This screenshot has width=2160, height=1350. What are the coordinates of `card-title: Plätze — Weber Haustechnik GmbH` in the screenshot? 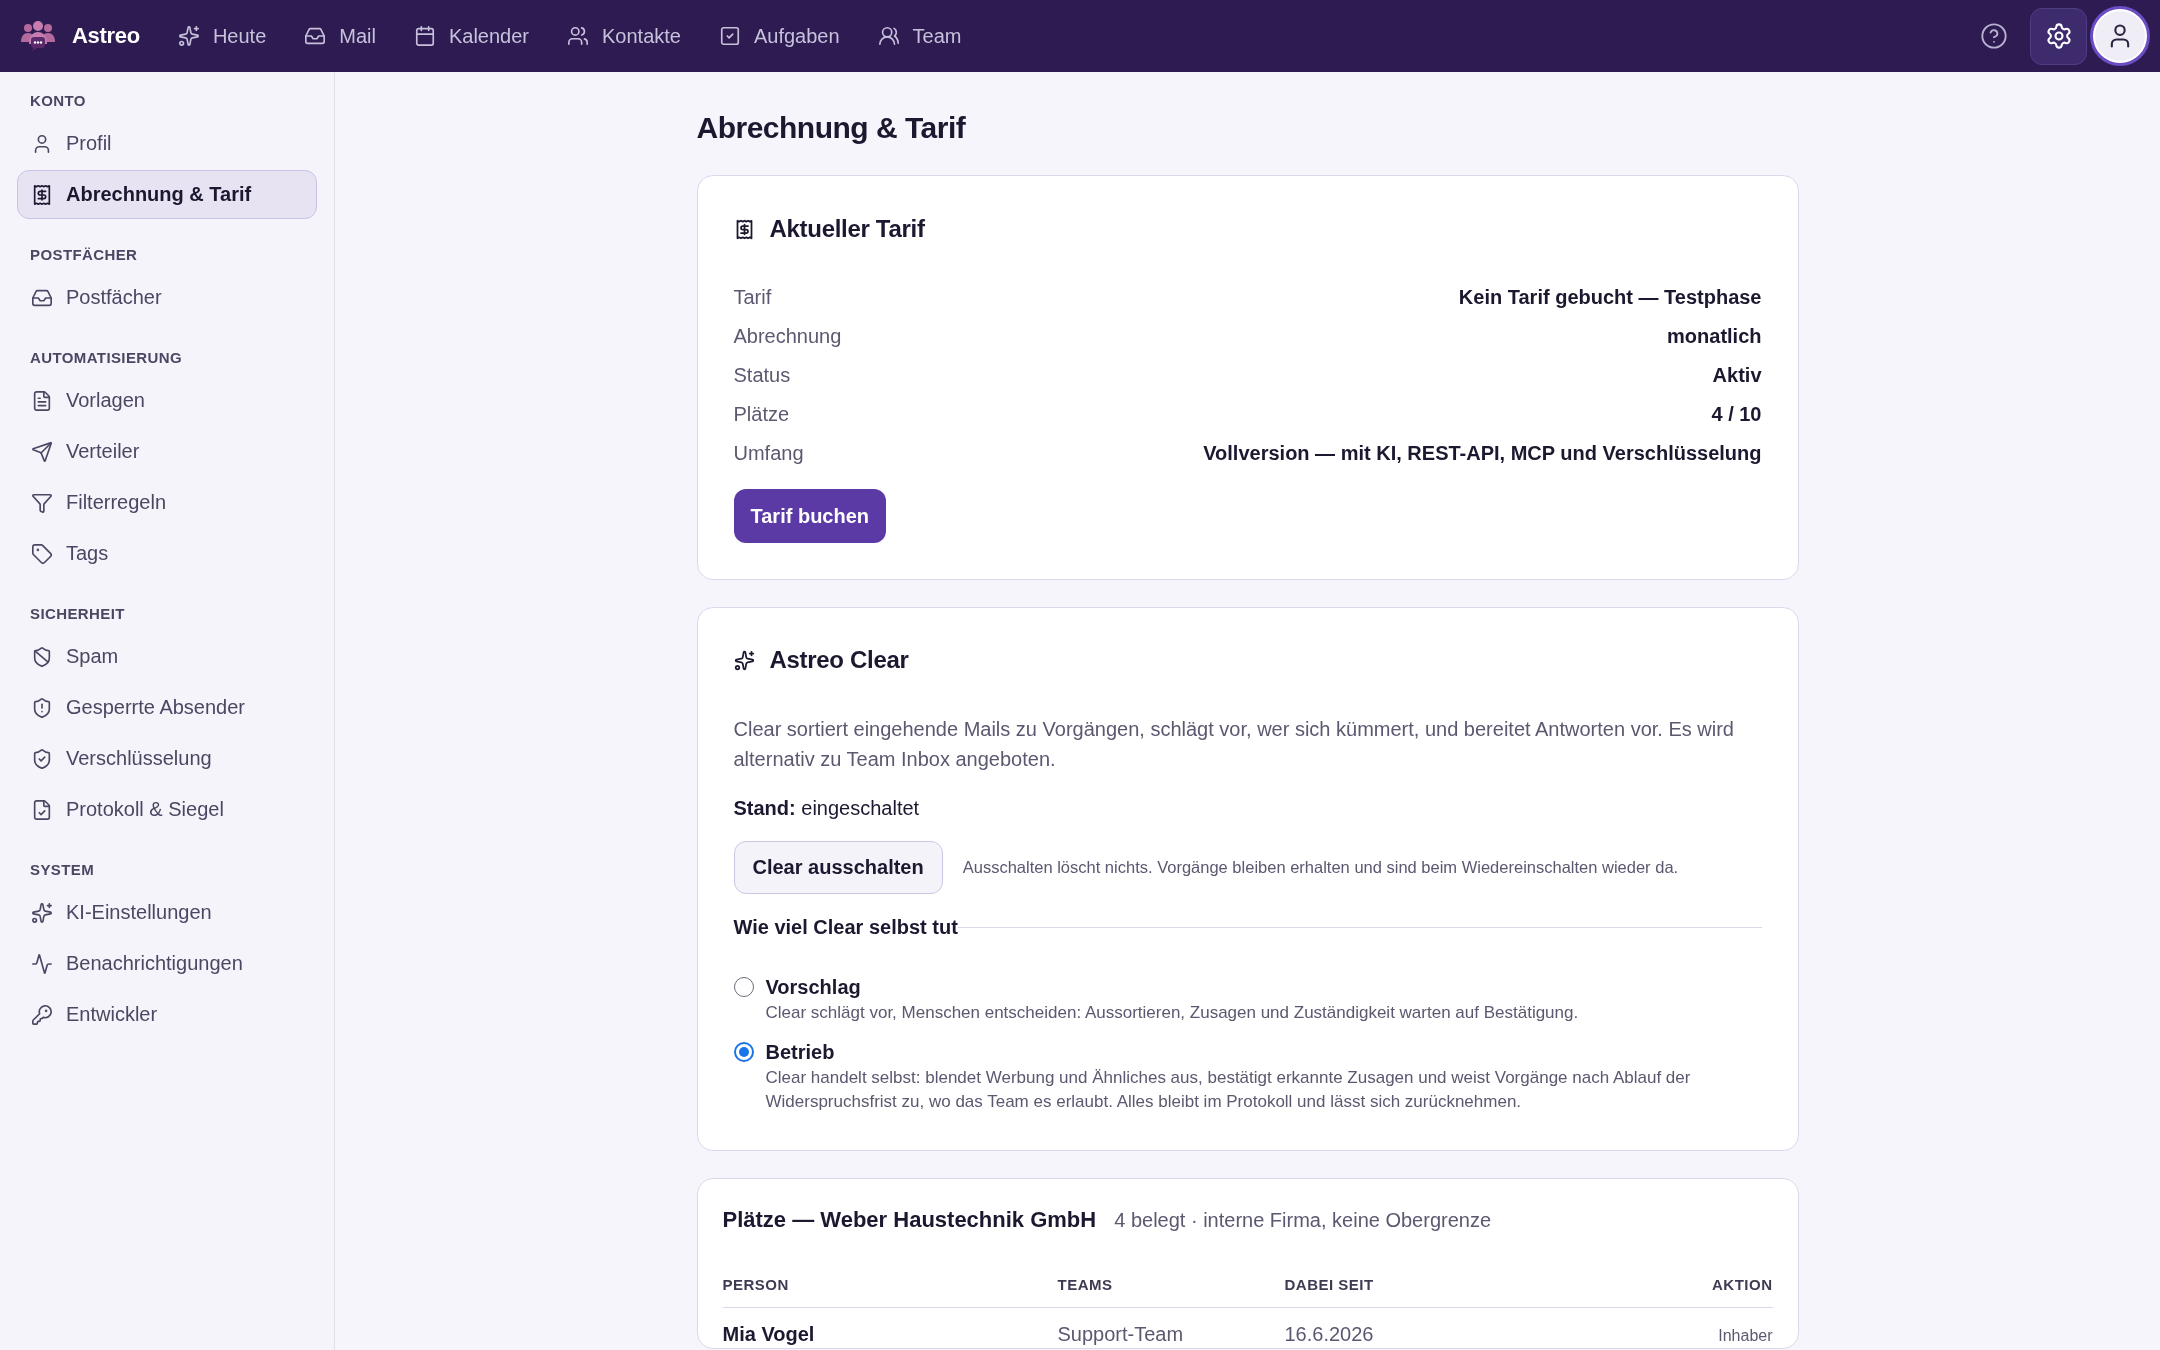 It's located at (909, 1220).